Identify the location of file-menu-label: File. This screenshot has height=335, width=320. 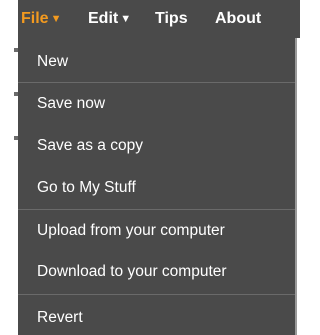
(35, 18).